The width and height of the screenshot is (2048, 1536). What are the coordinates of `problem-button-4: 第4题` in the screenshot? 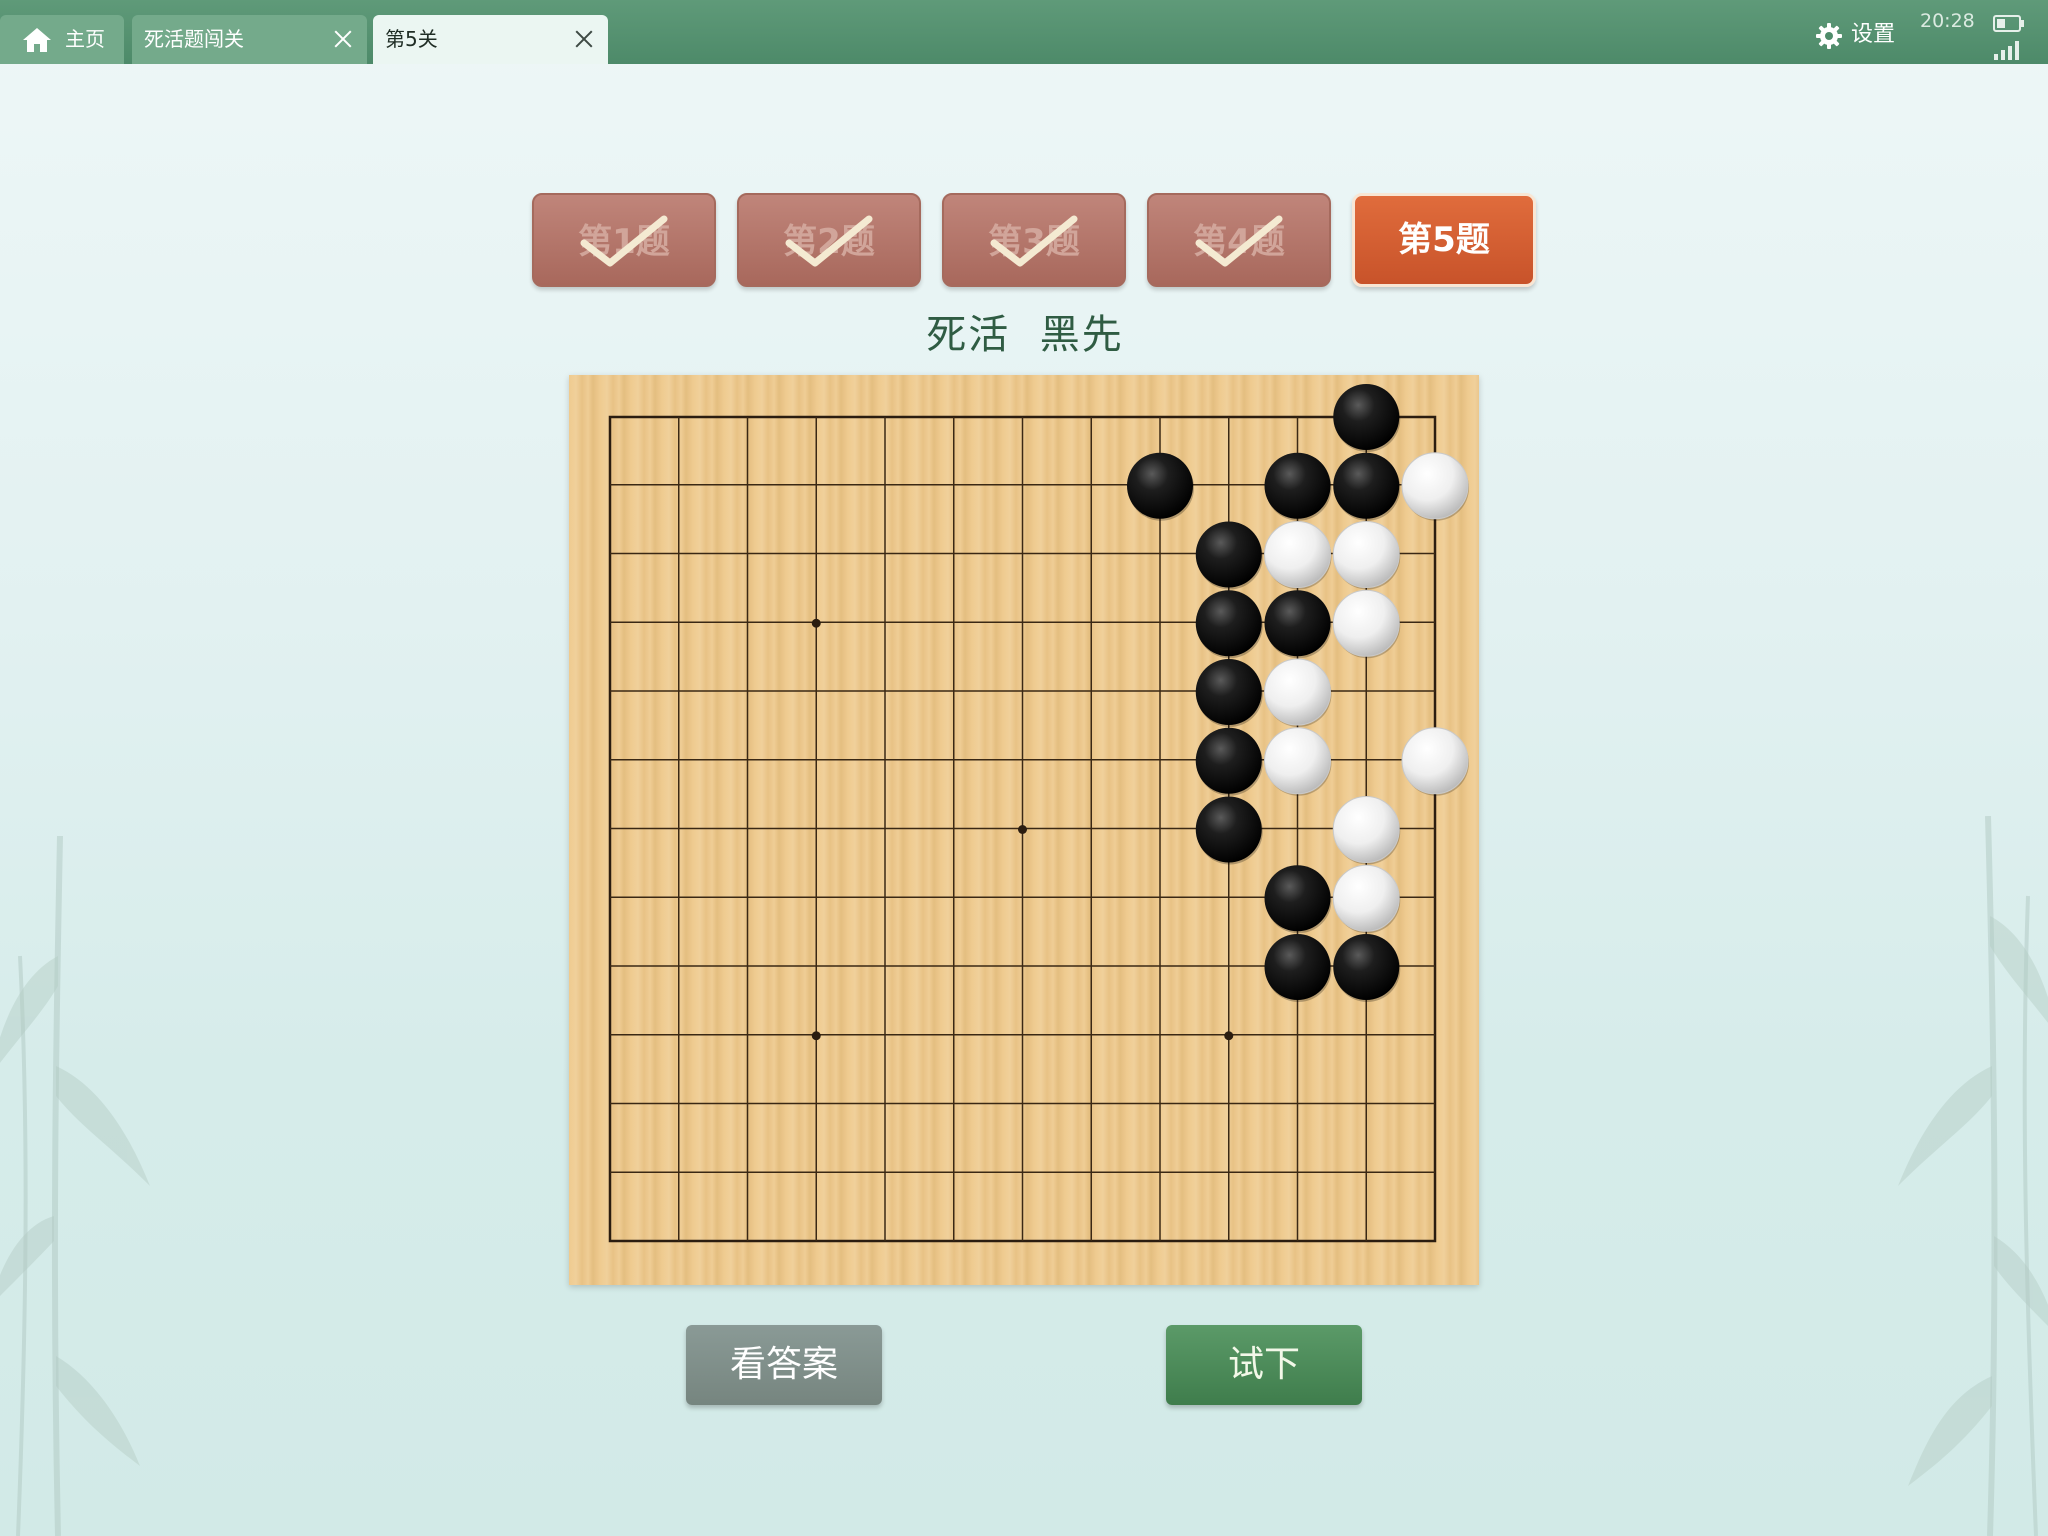 It's located at (1239, 240).